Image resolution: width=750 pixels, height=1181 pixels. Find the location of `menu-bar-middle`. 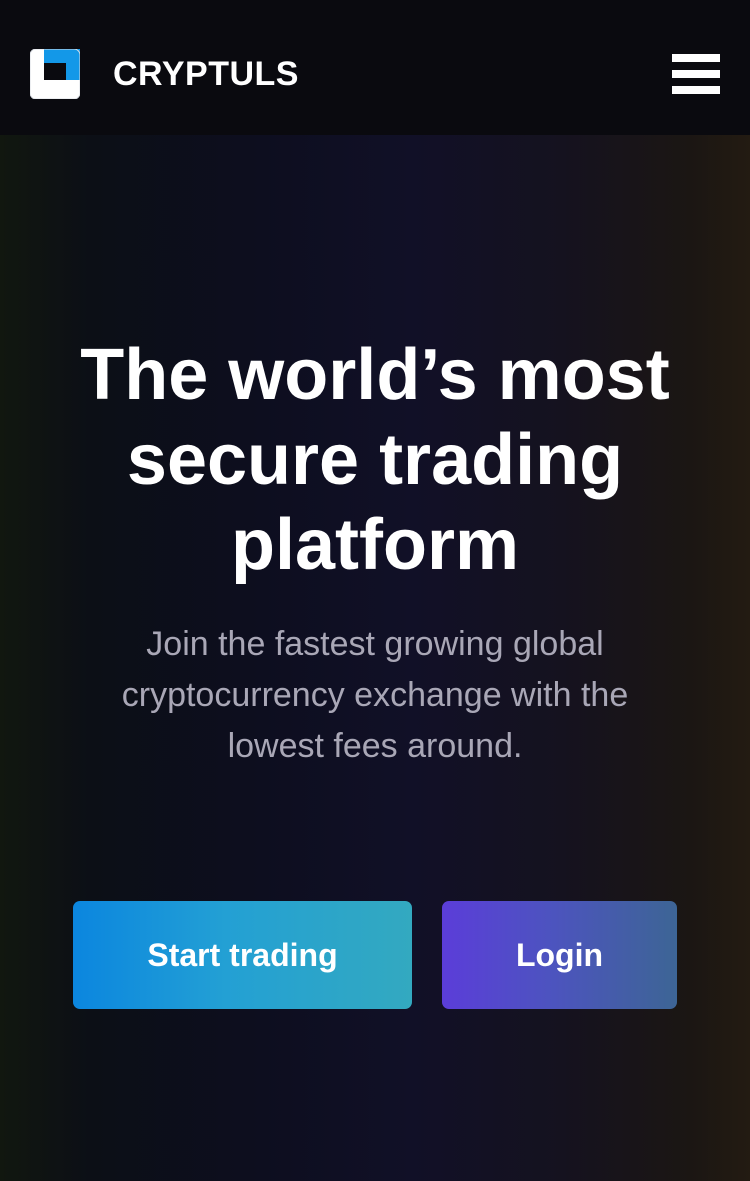

menu-bar-middle is located at coordinates (696, 74).